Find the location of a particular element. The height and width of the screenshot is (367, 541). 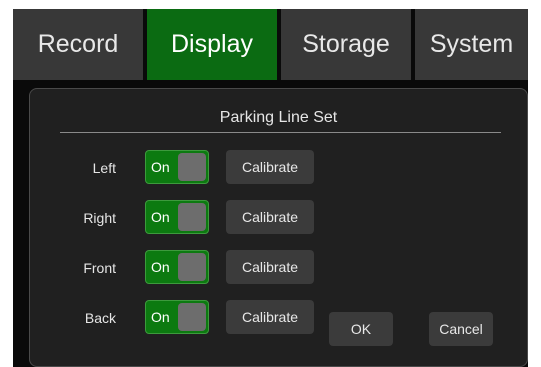

toggle-back: On is located at coordinates (177, 317).